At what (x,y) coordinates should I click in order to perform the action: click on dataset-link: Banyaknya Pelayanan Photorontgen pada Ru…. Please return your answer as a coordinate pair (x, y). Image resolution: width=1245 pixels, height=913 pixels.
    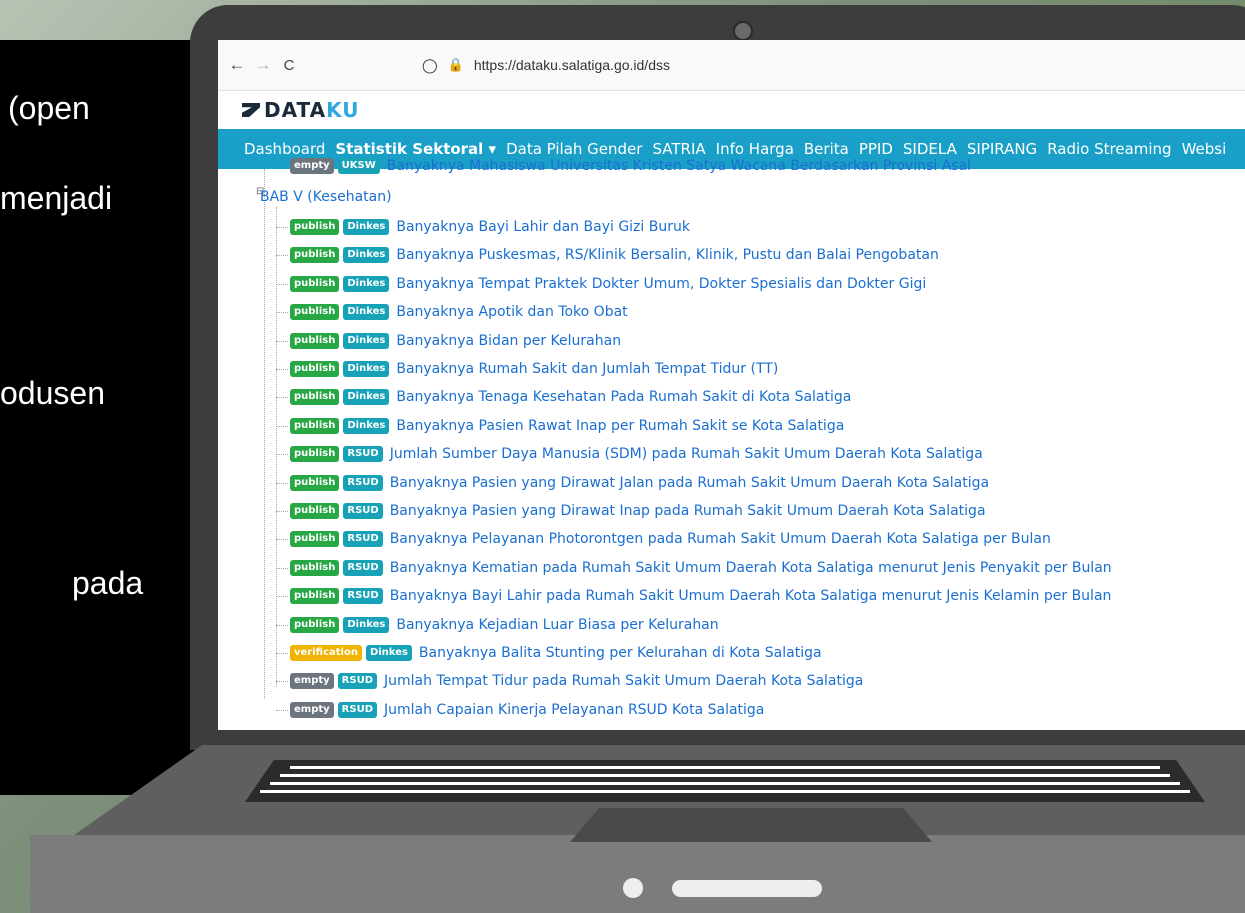
    Looking at the image, I should click on (720, 539).